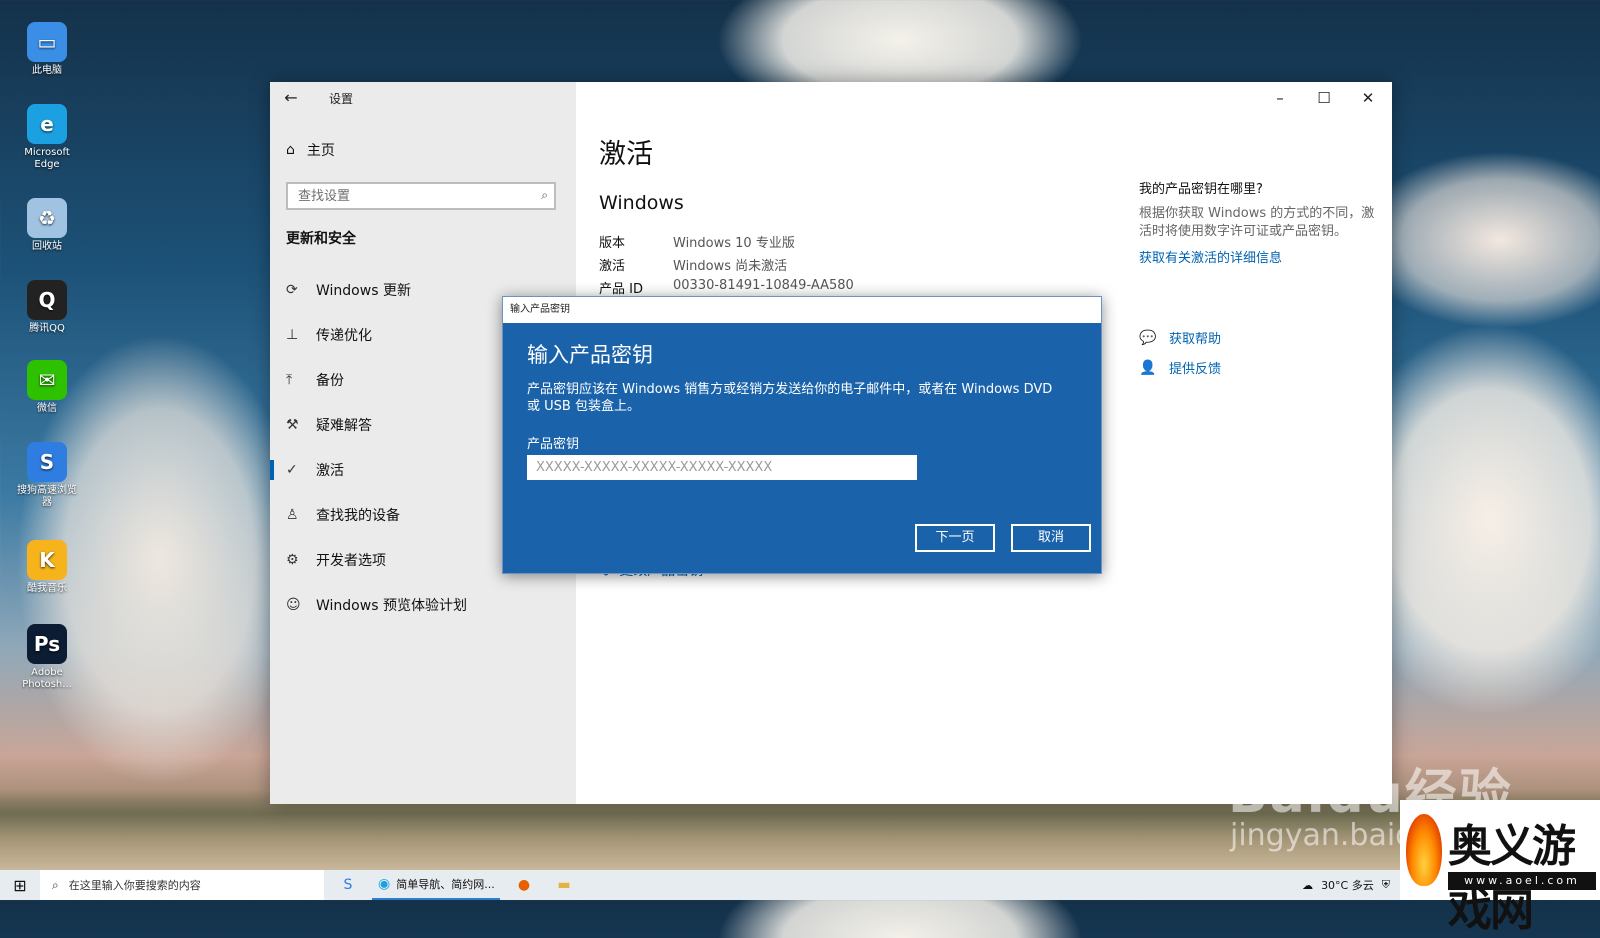  Describe the element at coordinates (1280, 98) in the screenshot. I see `minimize-button: –` at that location.